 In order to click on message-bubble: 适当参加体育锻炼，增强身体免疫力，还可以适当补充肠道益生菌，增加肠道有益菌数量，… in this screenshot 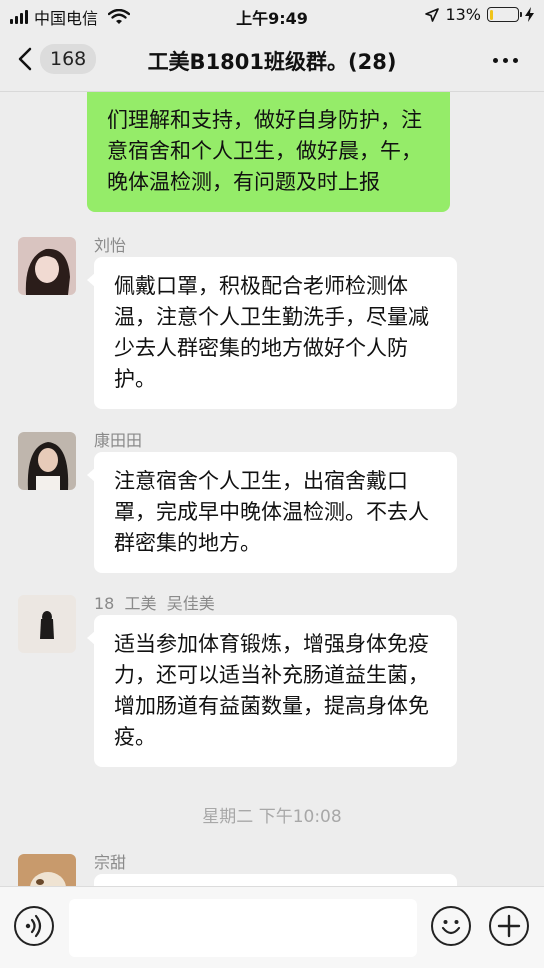, I will do `click(272, 691)`.